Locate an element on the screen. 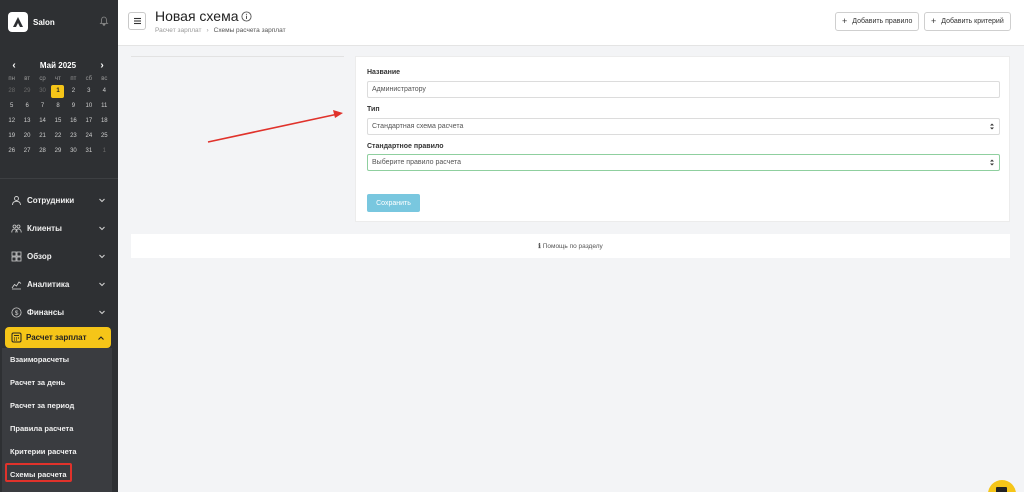  calendar-day: 9 is located at coordinates (73, 106).